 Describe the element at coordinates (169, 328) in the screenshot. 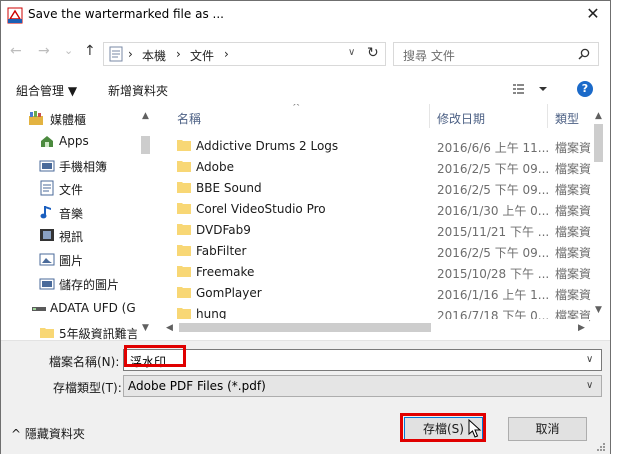

I see `scroll-left-icon: ◀` at that location.